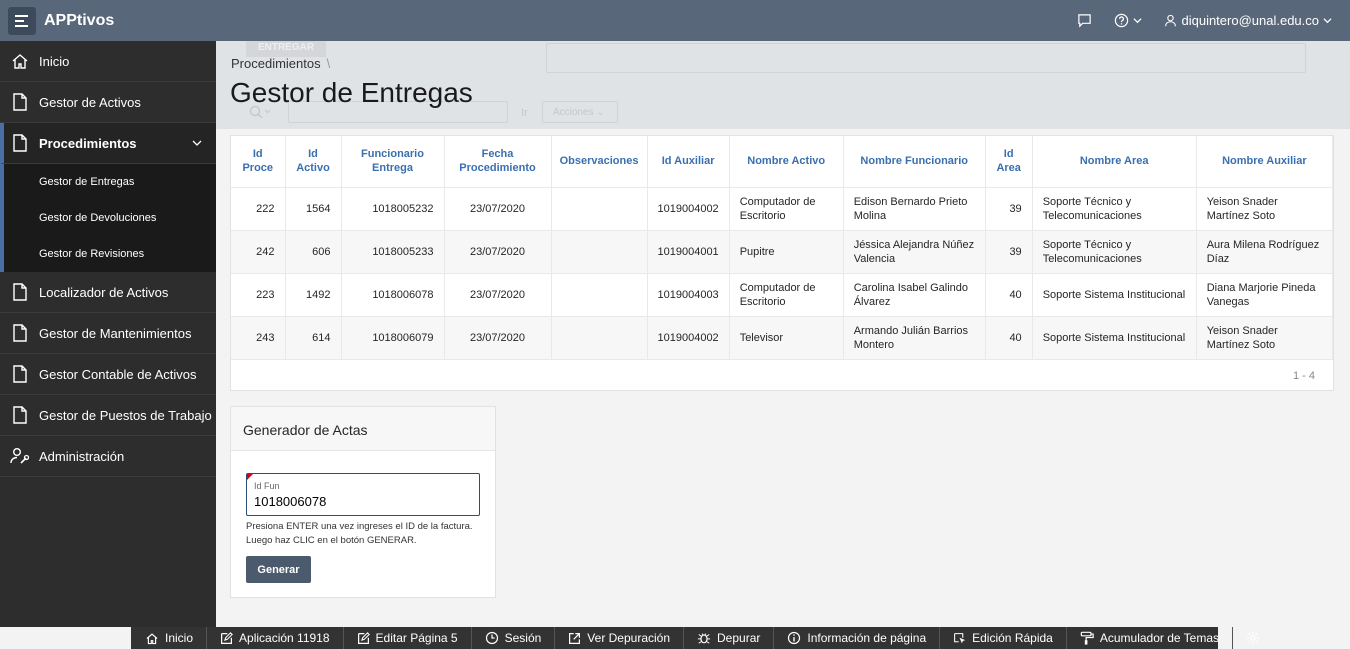 This screenshot has width=1350, height=649. I want to click on external-link-icon, so click(575, 638).